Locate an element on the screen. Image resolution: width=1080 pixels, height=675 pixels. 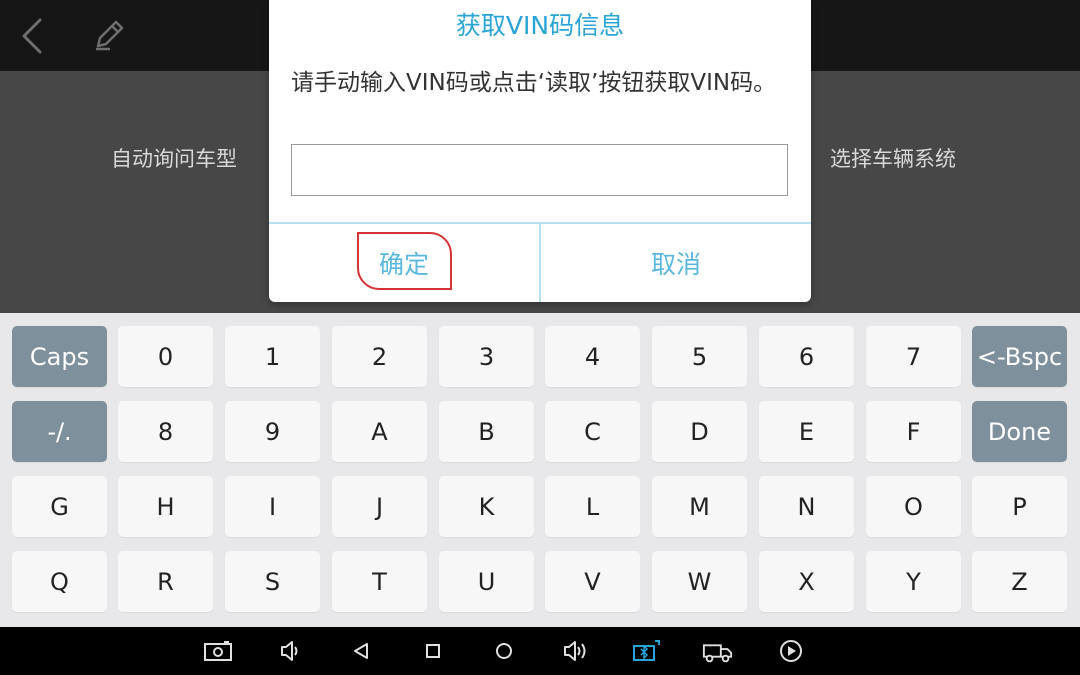
done-key: Done is located at coordinates (1019, 431).